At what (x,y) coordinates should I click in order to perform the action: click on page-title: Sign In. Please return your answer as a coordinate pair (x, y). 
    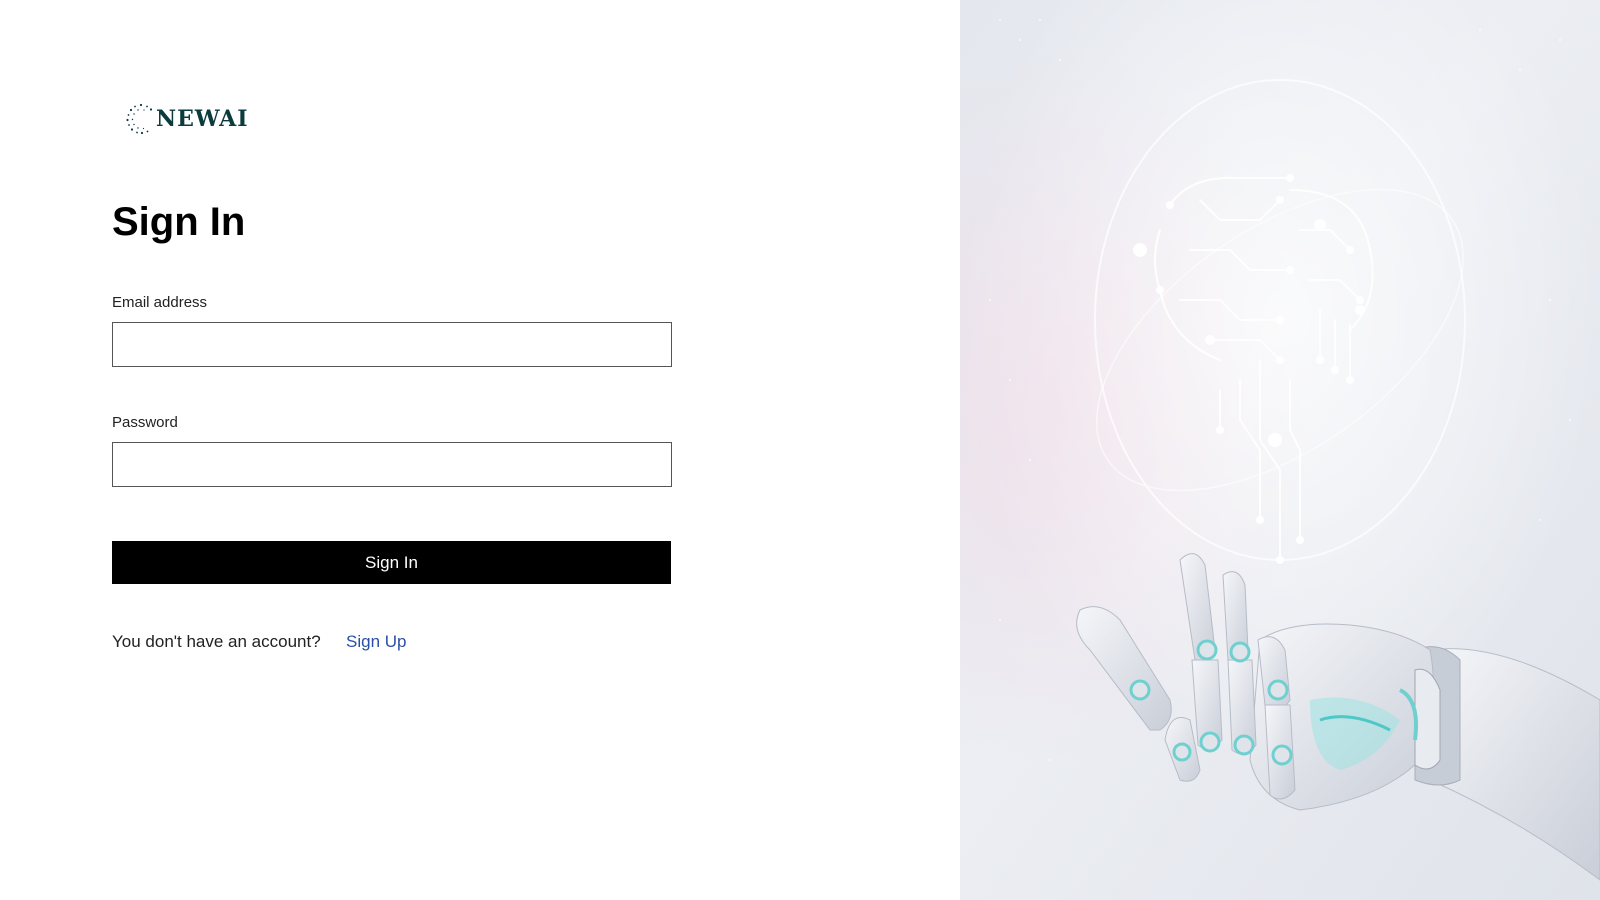
    Looking at the image, I should click on (179, 222).